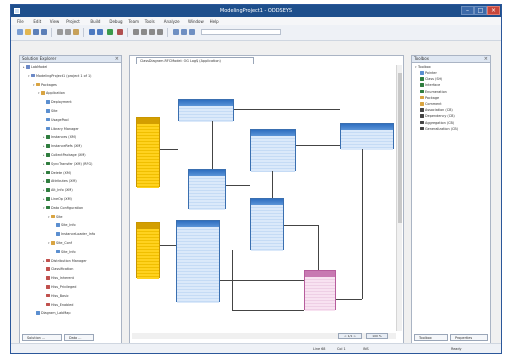 The width and height of the screenshot is (510, 358). I want to click on tree-item: ▾ Application, so click(51, 93).